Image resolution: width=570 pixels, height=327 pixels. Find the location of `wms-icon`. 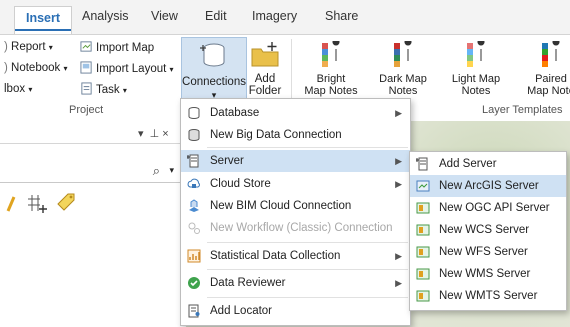

wms-icon is located at coordinates (423, 274).